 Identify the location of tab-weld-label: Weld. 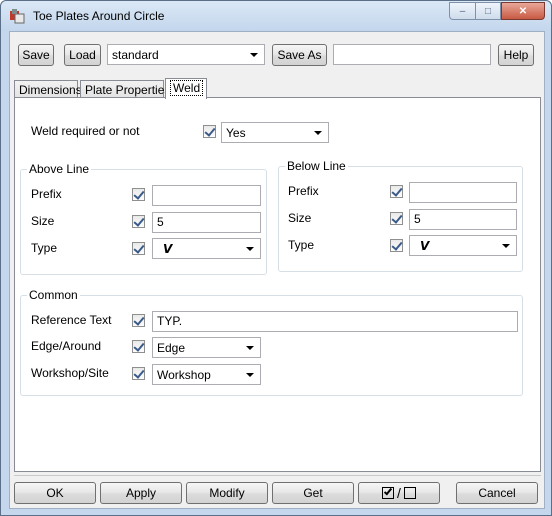
(187, 88).